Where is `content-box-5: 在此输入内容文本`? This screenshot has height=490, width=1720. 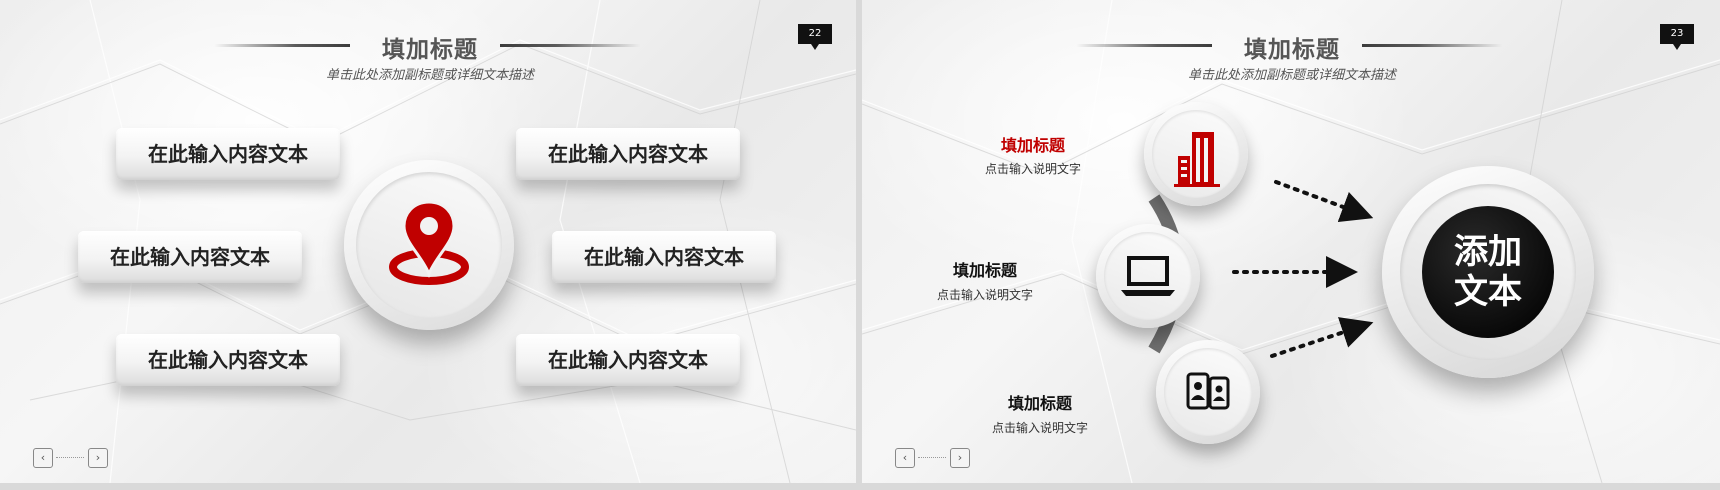 content-box-5: 在此输入内容文本 is located at coordinates (228, 360).